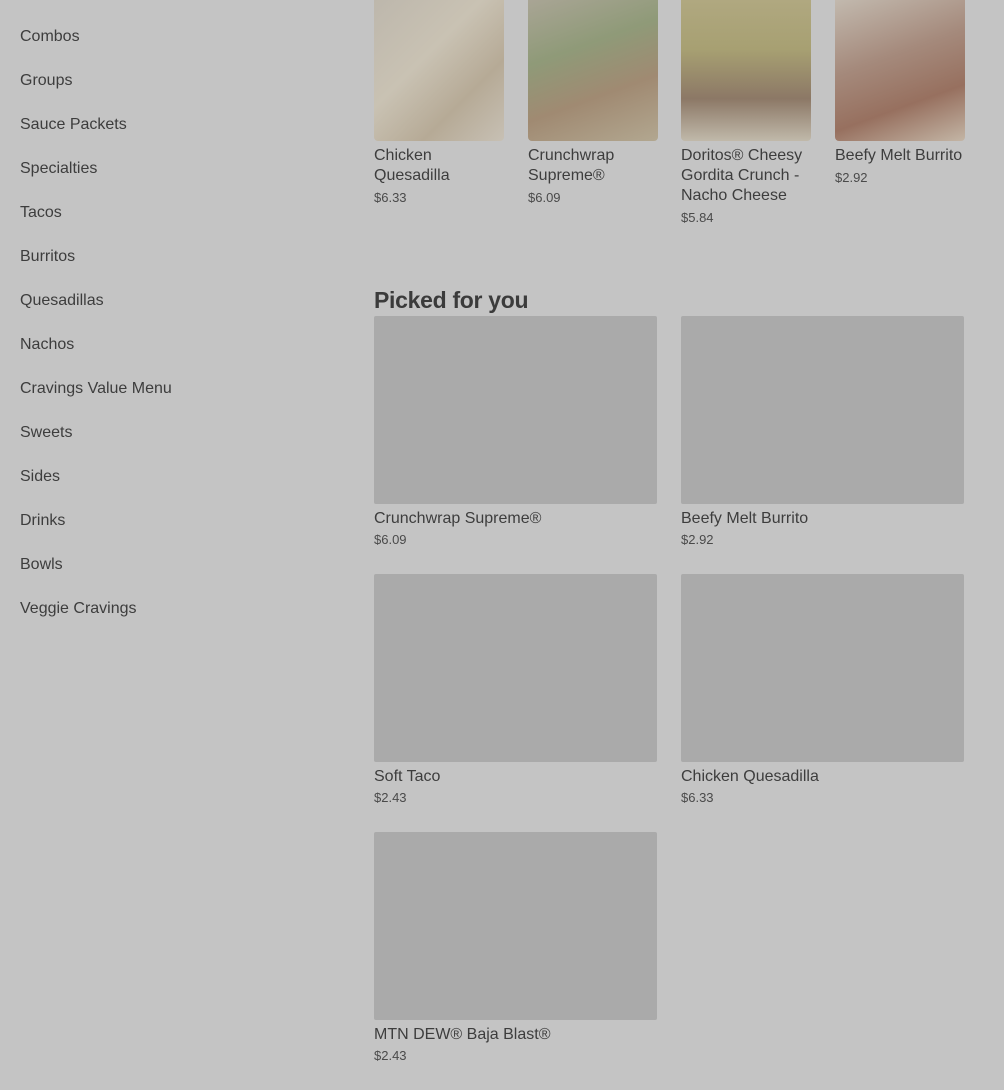 The width and height of the screenshot is (1004, 1090). I want to click on sidebar-item-nachos: Nachos, so click(170, 352).